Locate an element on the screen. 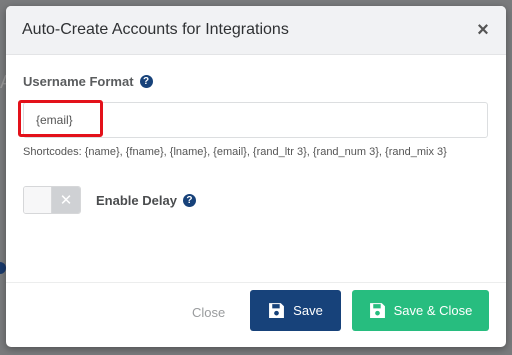  enable-delay-label: Enable Delay ? is located at coordinates (146, 200).